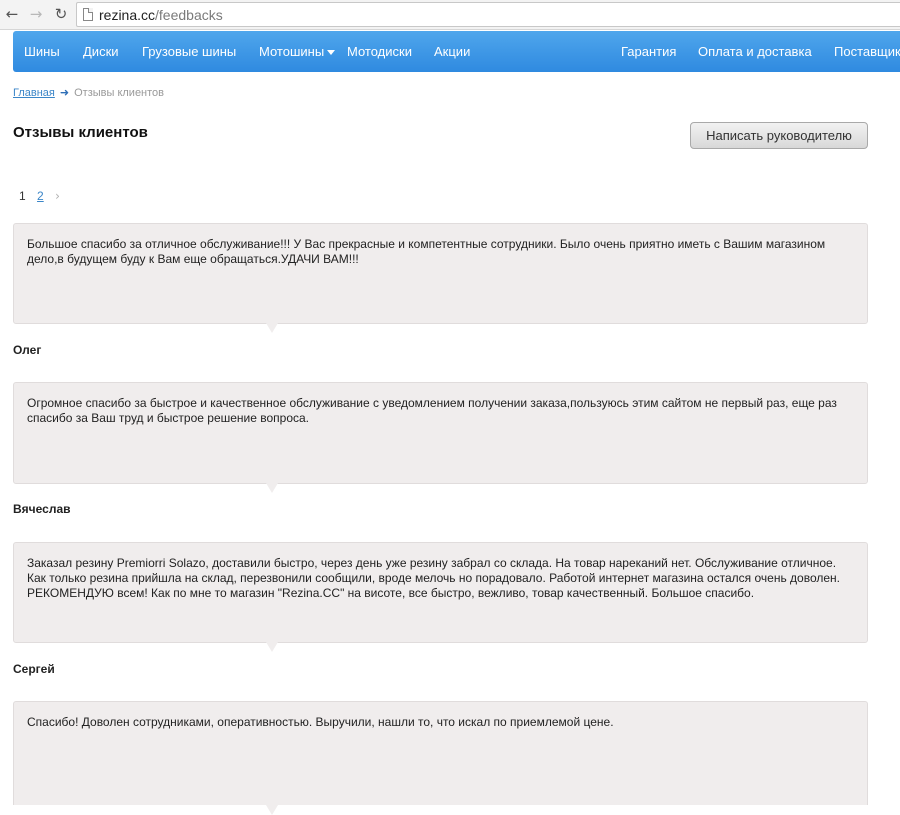 The image size is (900, 815). I want to click on url-text: rezina.cc/feedbacks, so click(161, 15).